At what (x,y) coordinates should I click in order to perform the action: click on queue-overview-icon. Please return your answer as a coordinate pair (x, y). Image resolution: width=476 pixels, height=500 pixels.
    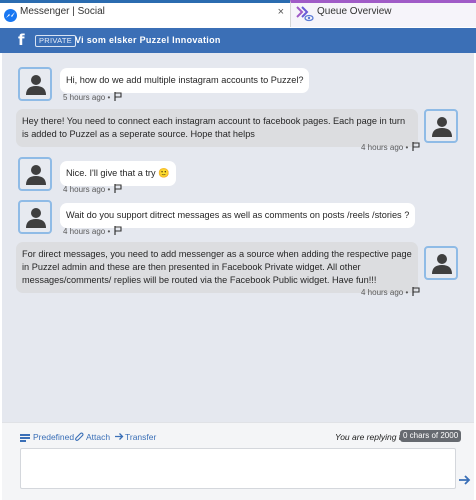
    Looking at the image, I should click on (305, 15).